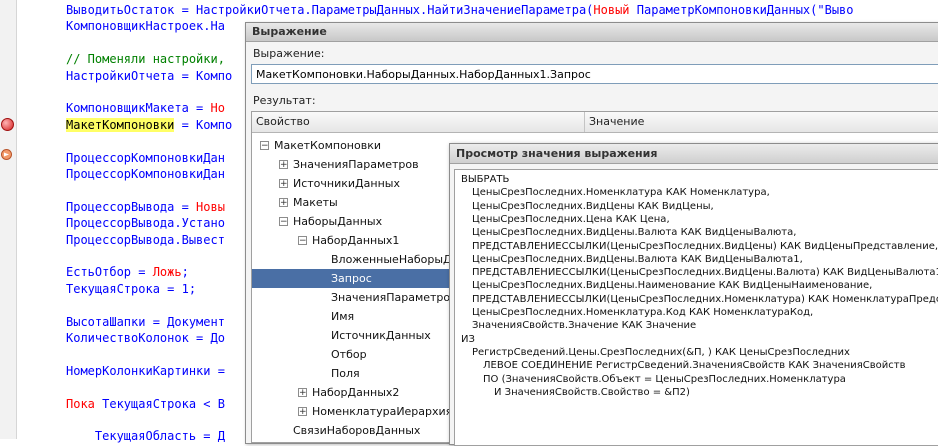  I want to click on code-token: ПараметрКомпоновкиДанных("Выво, so click(745, 10).